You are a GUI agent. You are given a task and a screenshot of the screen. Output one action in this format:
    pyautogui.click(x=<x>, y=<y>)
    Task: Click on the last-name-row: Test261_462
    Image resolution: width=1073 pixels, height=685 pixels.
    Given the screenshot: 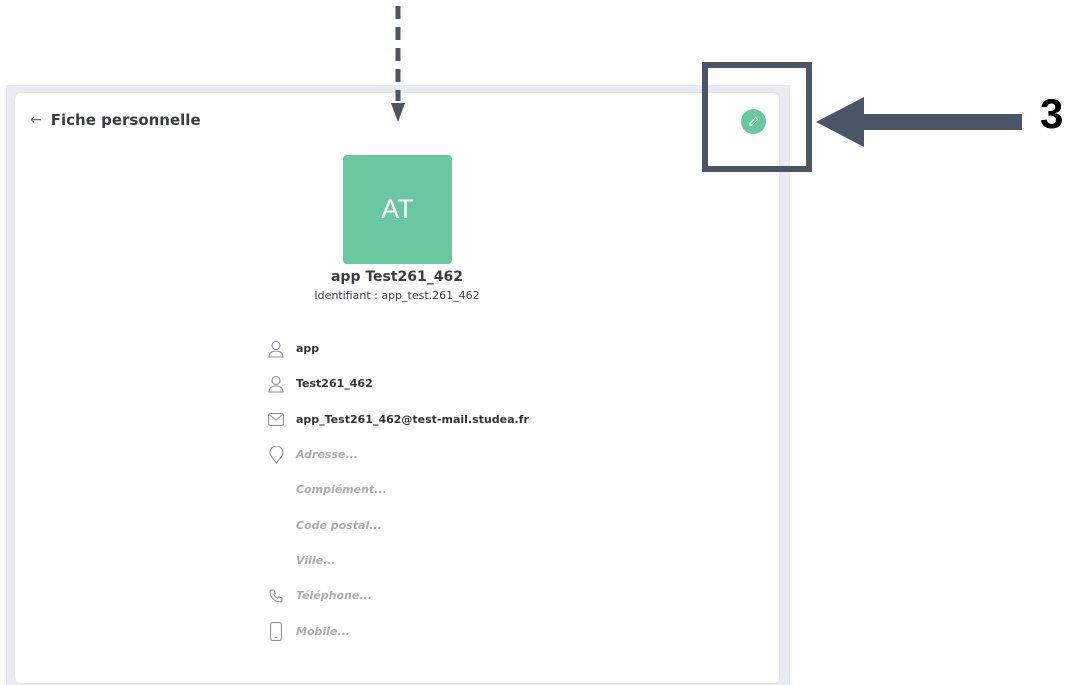 What is the action you would take?
    pyautogui.click(x=398, y=383)
    